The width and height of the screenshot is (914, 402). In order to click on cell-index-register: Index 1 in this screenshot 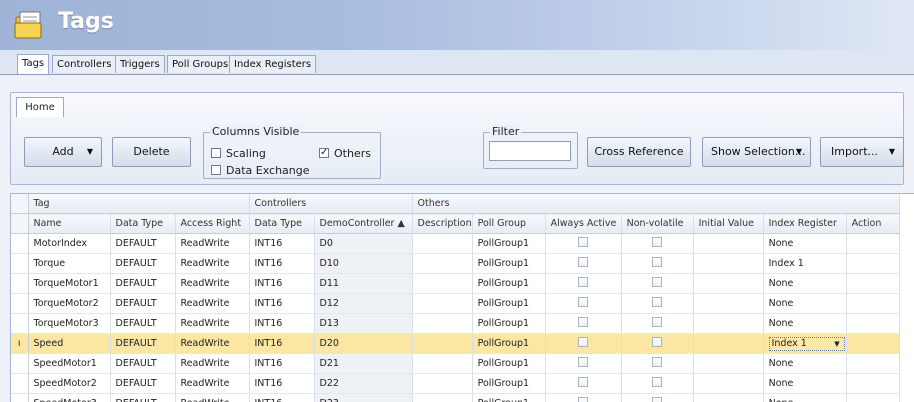, I will do `click(805, 263)`.